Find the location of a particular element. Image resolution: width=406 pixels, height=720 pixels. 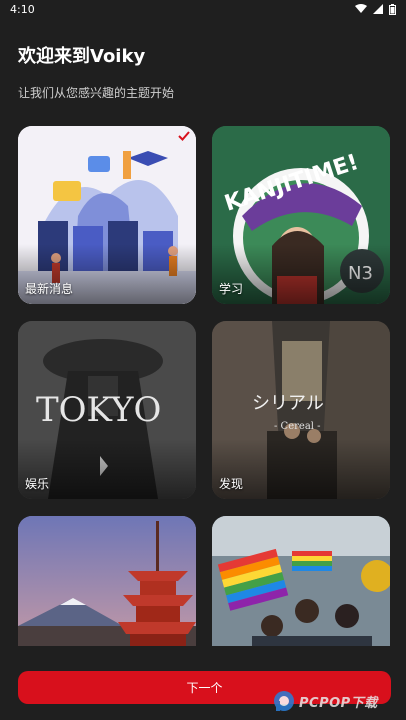

svg-text: - Cereal - is located at coordinates (297, 426).